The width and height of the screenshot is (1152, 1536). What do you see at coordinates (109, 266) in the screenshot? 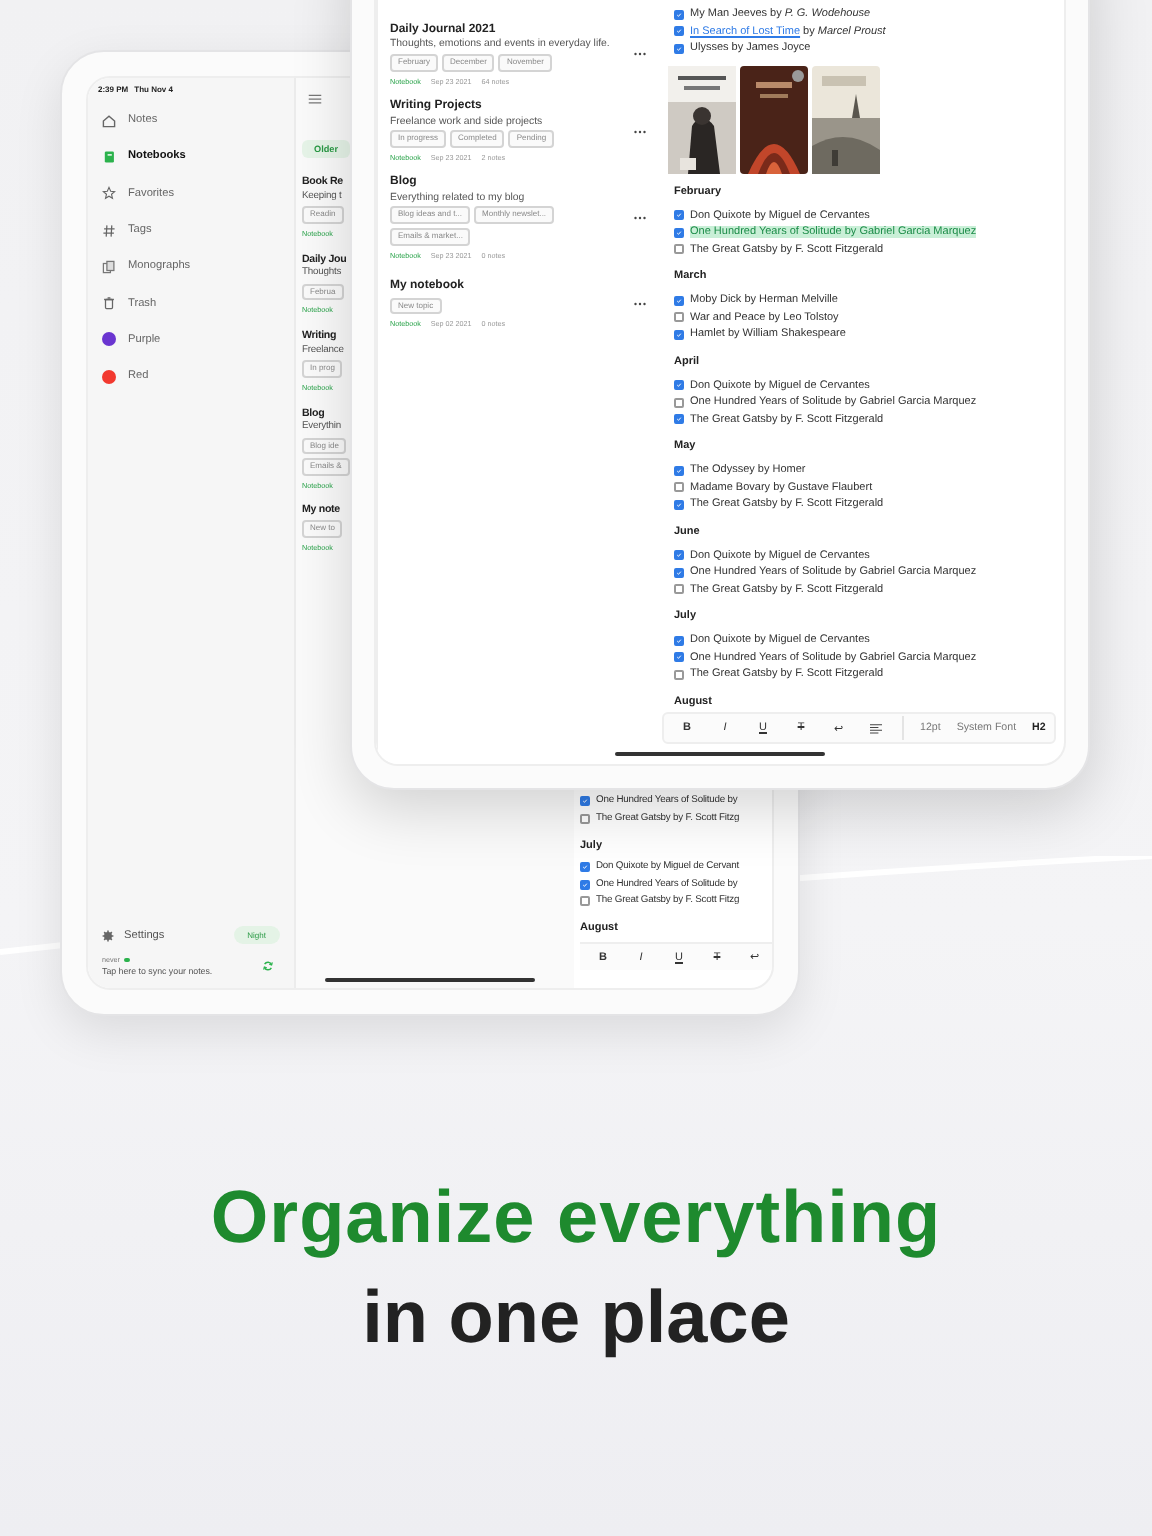
I see `pages-icon` at bounding box center [109, 266].